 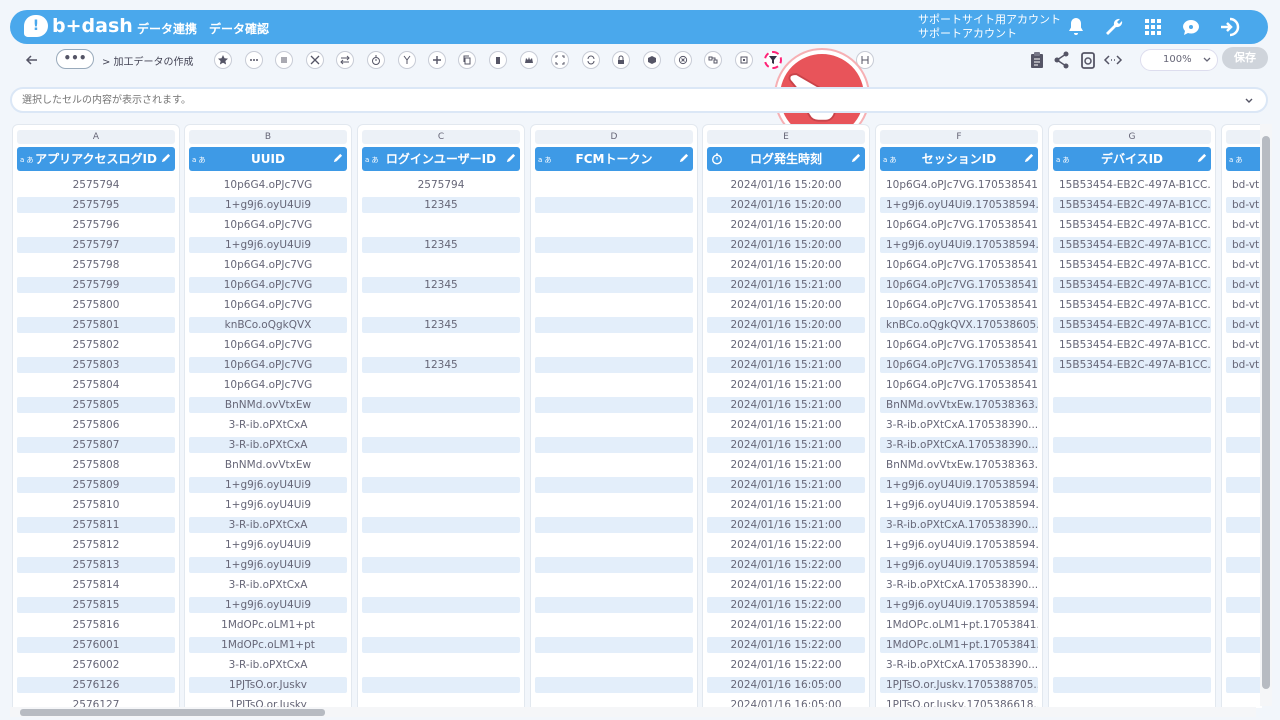 What do you see at coordinates (96, 285) in the screenshot?
I see `table-cell: 2575799` at bounding box center [96, 285].